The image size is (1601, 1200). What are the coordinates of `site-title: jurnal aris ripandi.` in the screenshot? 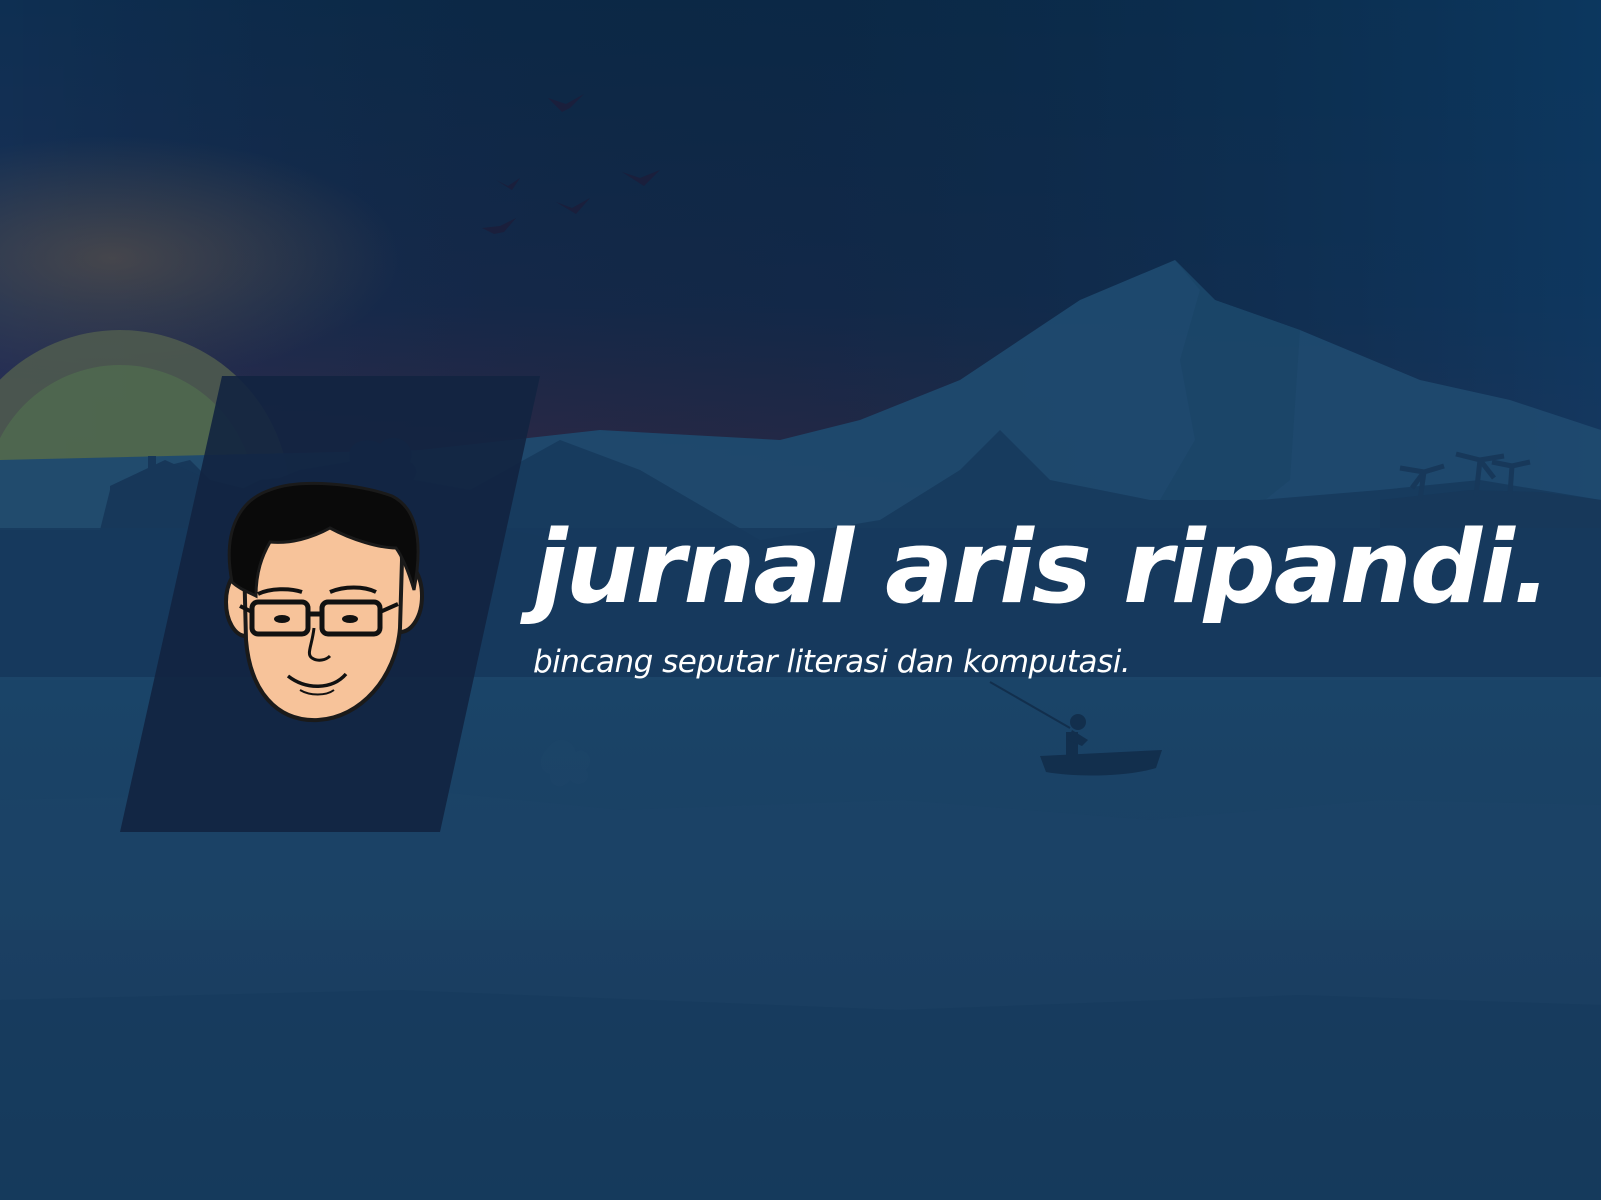 It's located at (1042, 567).